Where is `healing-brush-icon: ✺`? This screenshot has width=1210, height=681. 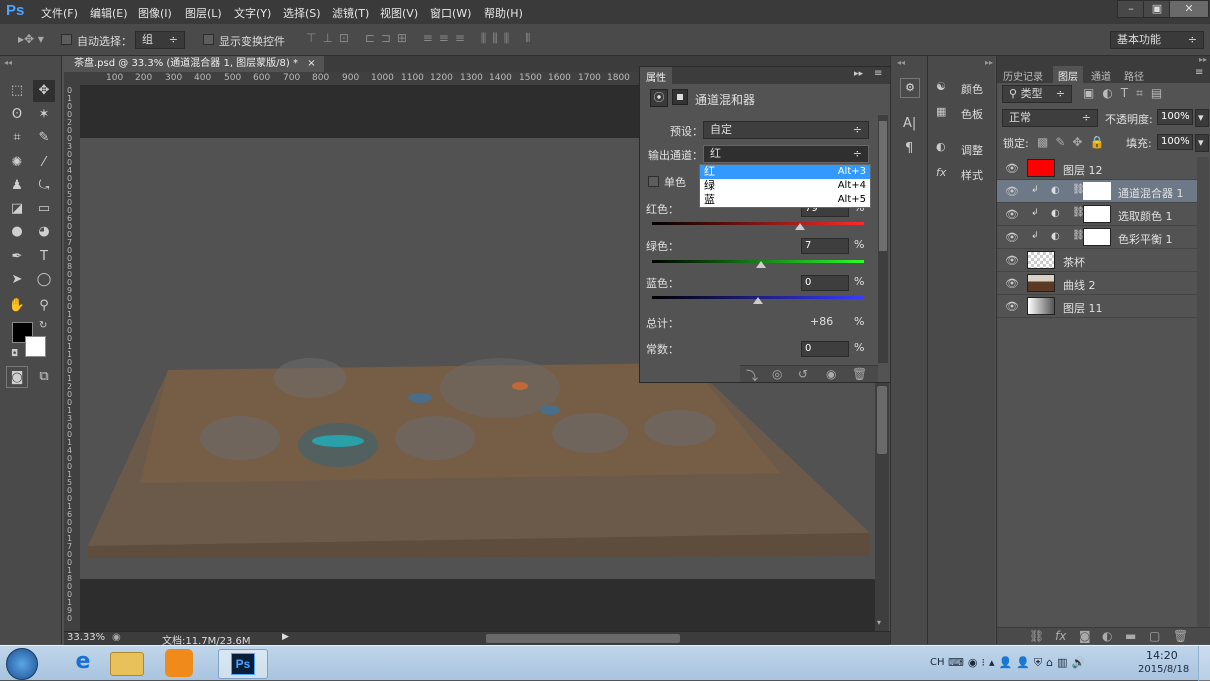 healing-brush-icon: ✺ is located at coordinates (17, 163).